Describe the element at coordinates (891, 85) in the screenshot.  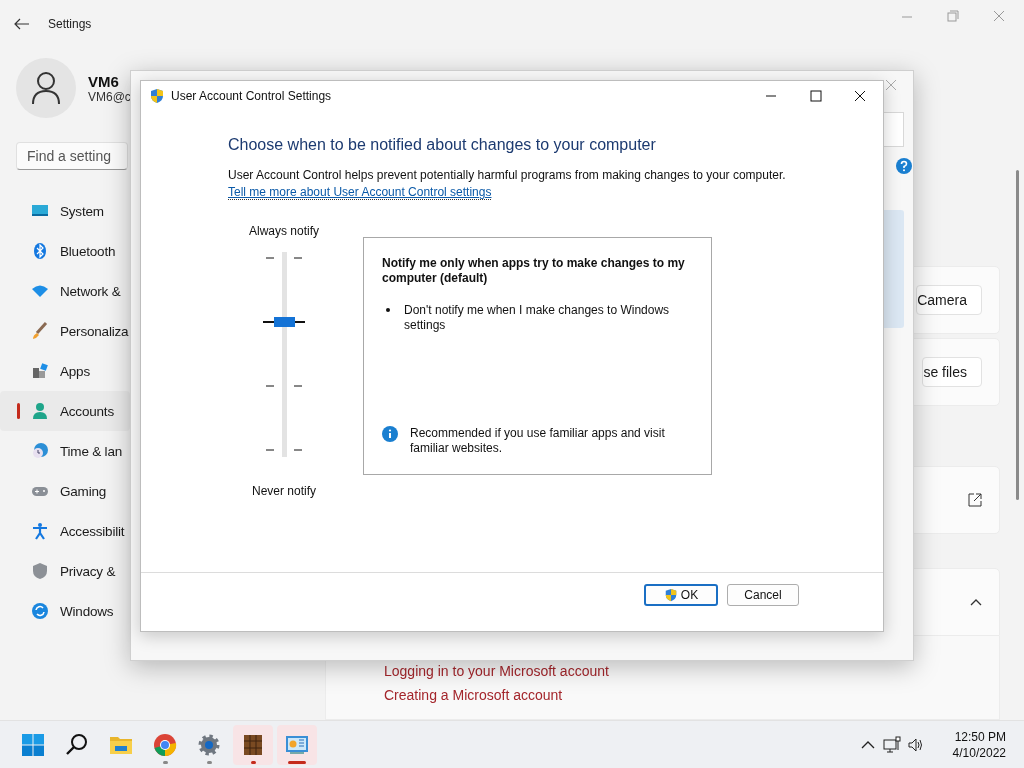
I see `close-icon` at that location.